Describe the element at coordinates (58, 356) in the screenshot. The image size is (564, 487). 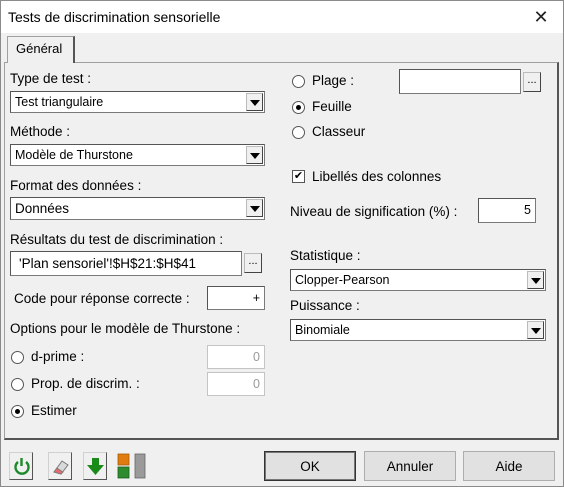
I see `dprime-label: d-prime :` at that location.